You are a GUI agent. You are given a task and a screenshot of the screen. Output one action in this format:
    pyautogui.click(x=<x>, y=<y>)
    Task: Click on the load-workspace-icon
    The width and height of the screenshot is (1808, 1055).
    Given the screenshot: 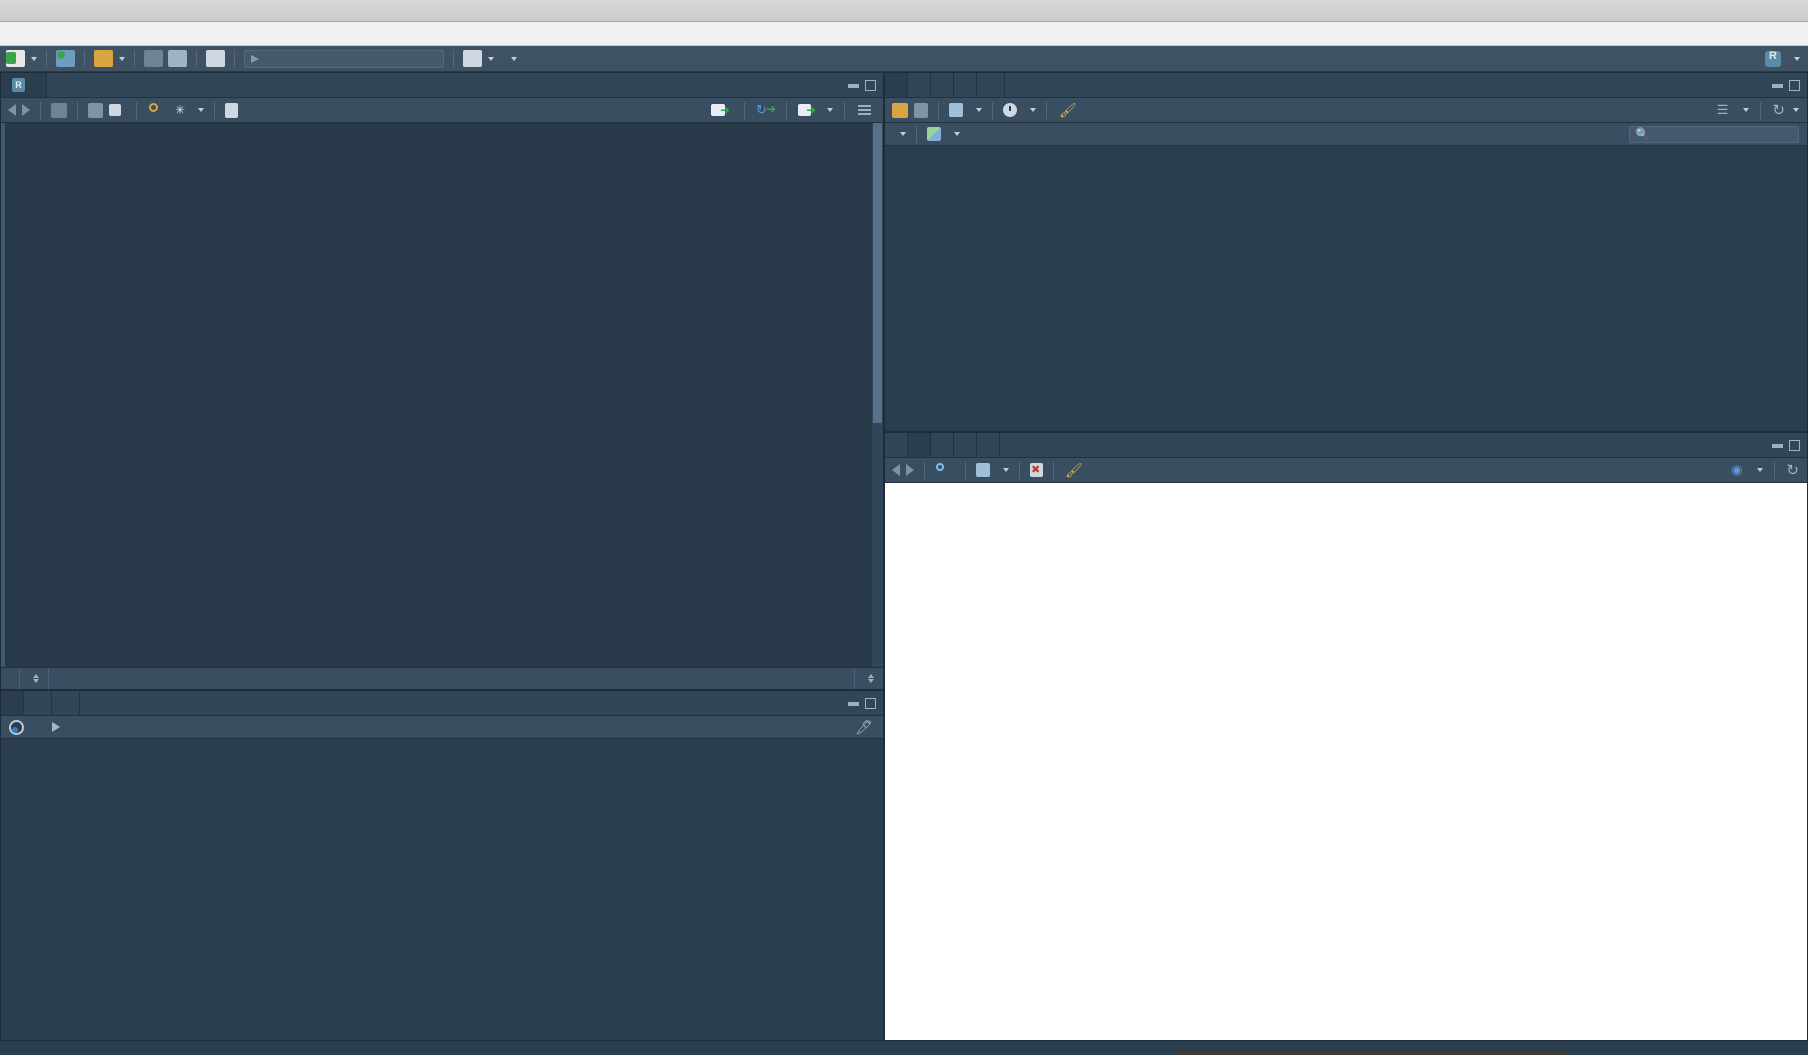 What is the action you would take?
    pyautogui.click(x=900, y=110)
    